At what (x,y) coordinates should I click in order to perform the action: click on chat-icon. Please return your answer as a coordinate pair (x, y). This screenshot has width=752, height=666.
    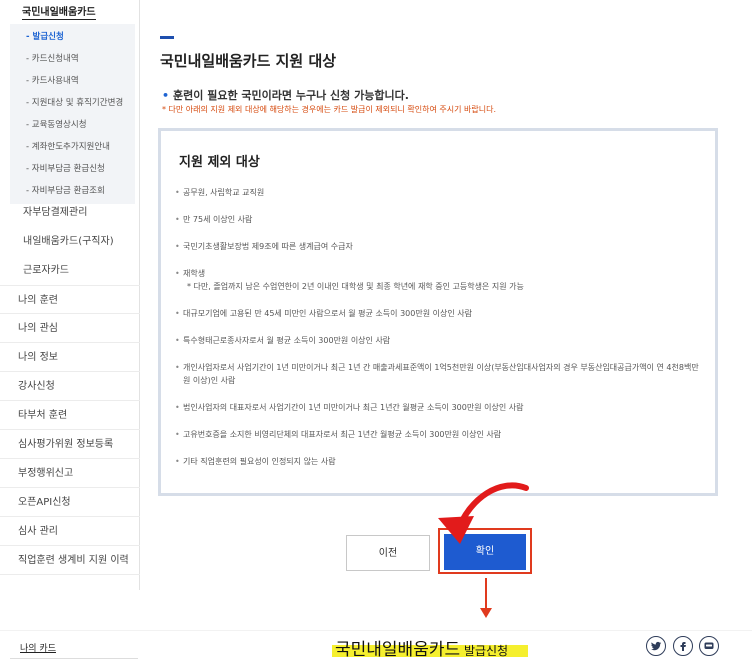
    Looking at the image, I should click on (709, 645).